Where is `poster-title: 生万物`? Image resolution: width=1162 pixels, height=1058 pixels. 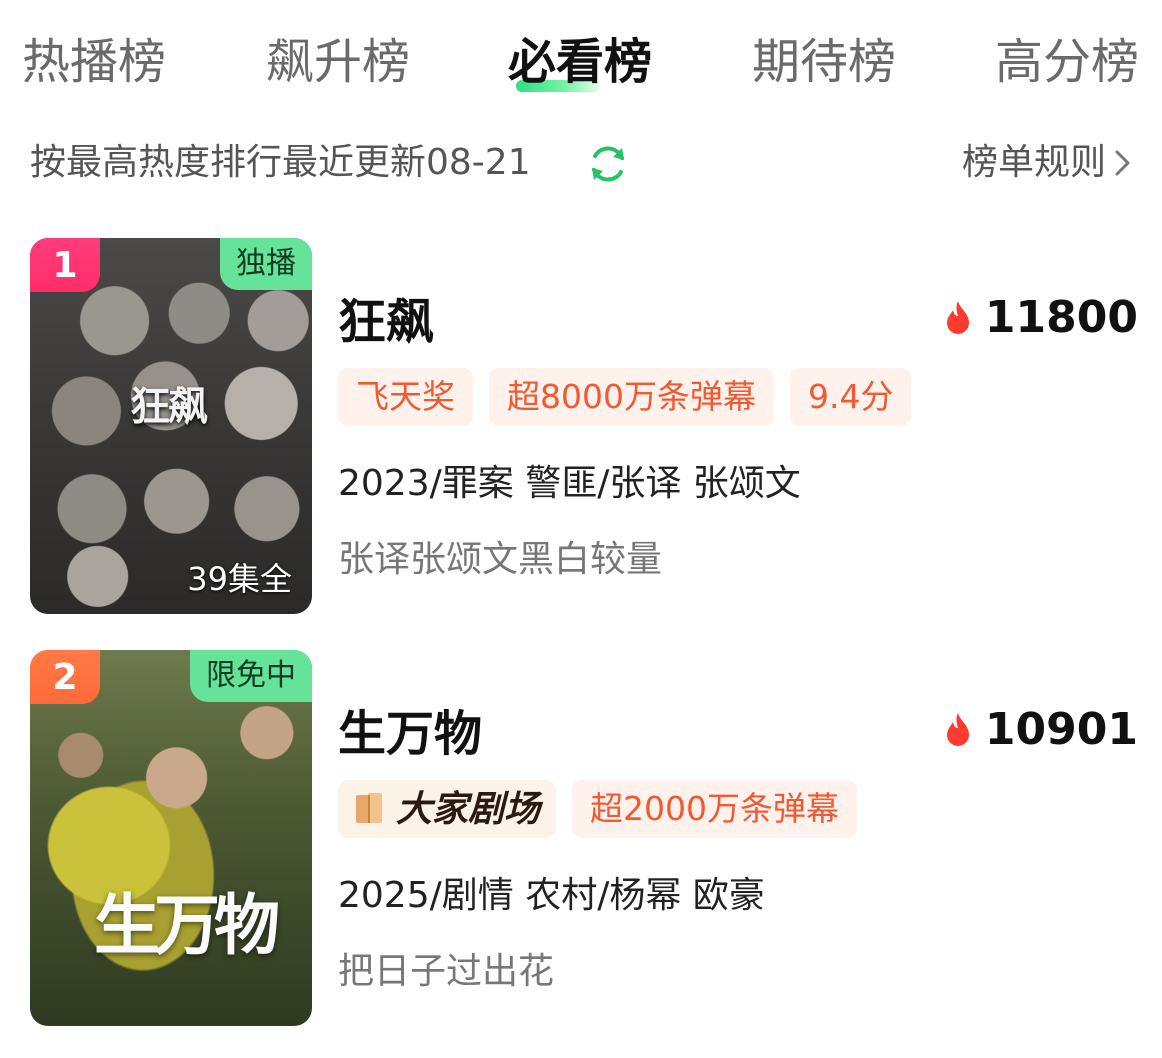
poster-title: 生万物 is located at coordinates (187, 925).